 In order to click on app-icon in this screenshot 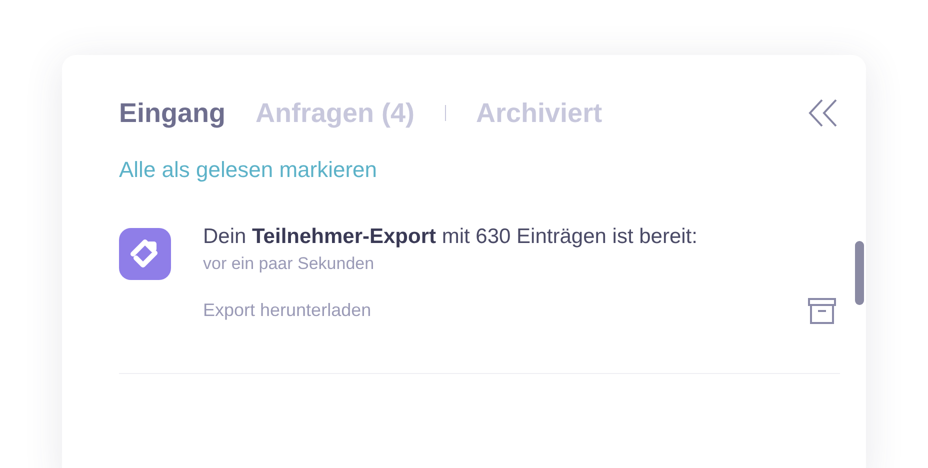, I will do `click(145, 254)`.